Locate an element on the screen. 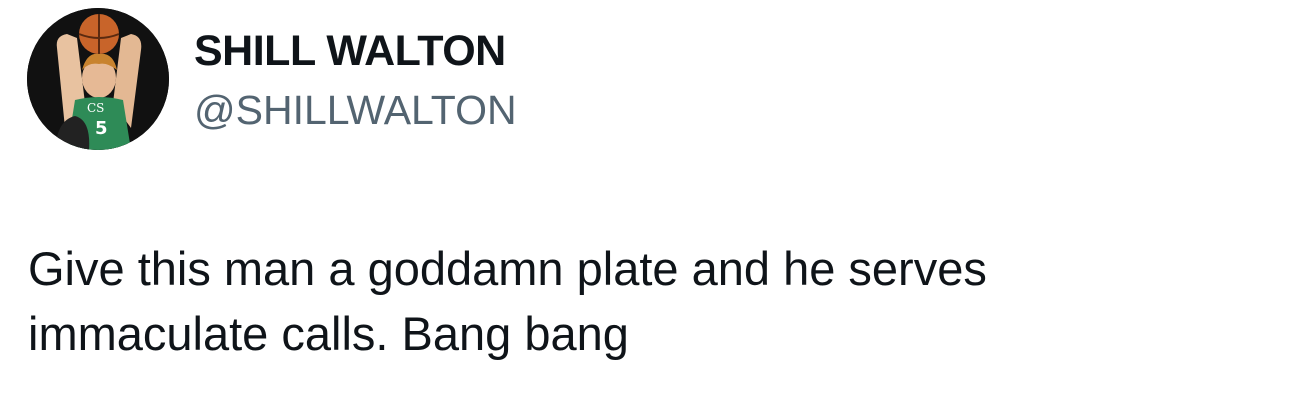 Image resolution: width=1290 pixels, height=415 pixels. svg-text: CS is located at coordinates (95, 108).